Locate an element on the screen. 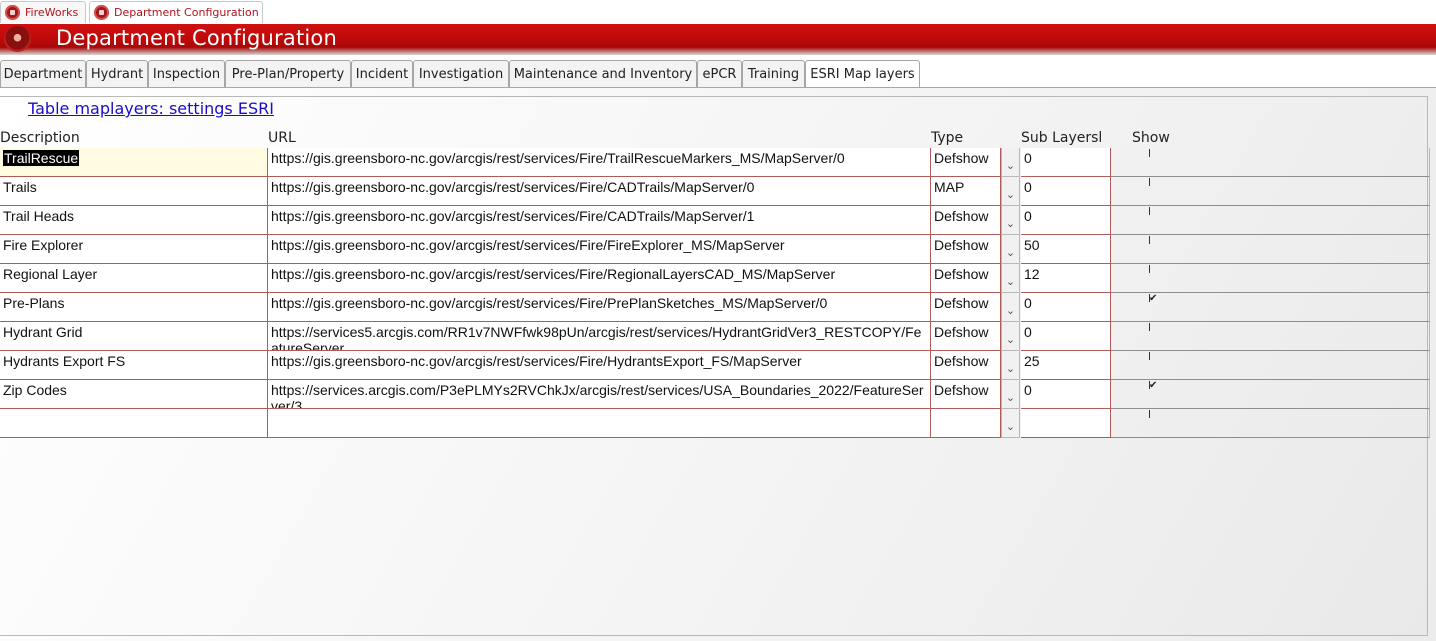 This screenshot has height=641, width=1436. description-field: Pre-Plans is located at coordinates (134, 307).